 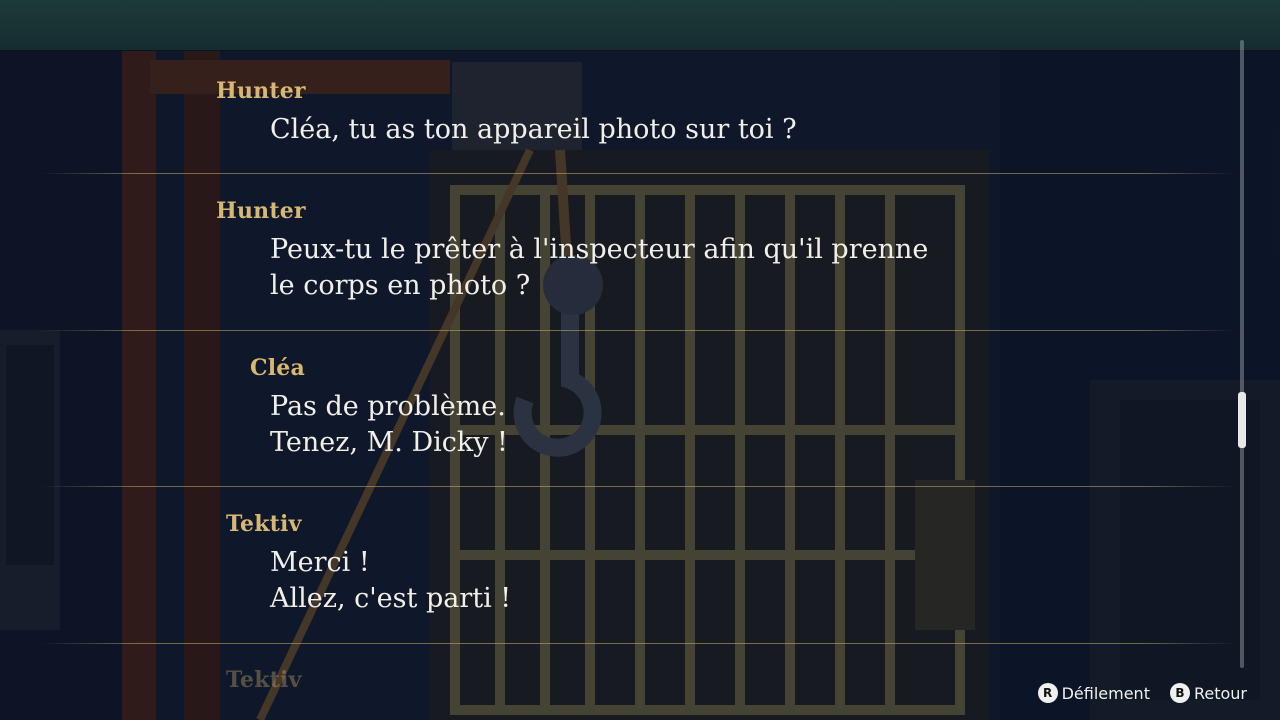 I want to click on scrollbar-thumb, so click(x=1242, y=420).